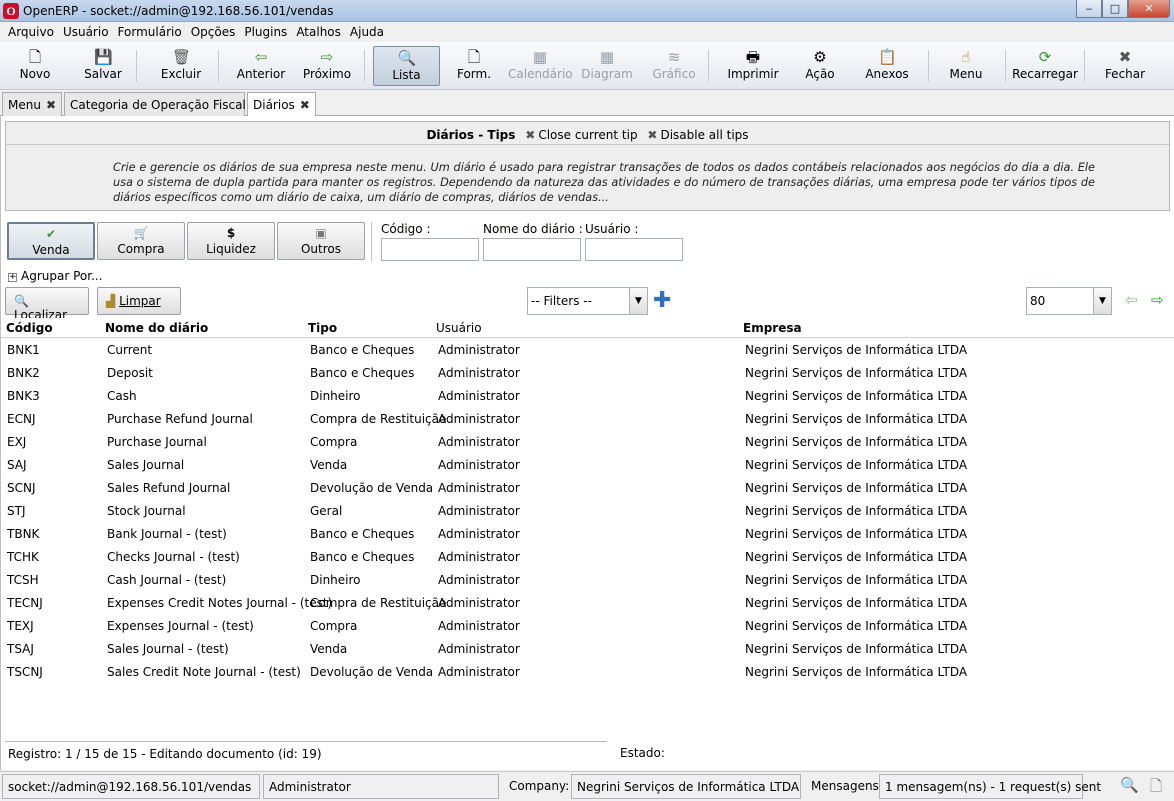 The height and width of the screenshot is (801, 1174). I want to click on column-header-usuario: Usuário, so click(459, 328).